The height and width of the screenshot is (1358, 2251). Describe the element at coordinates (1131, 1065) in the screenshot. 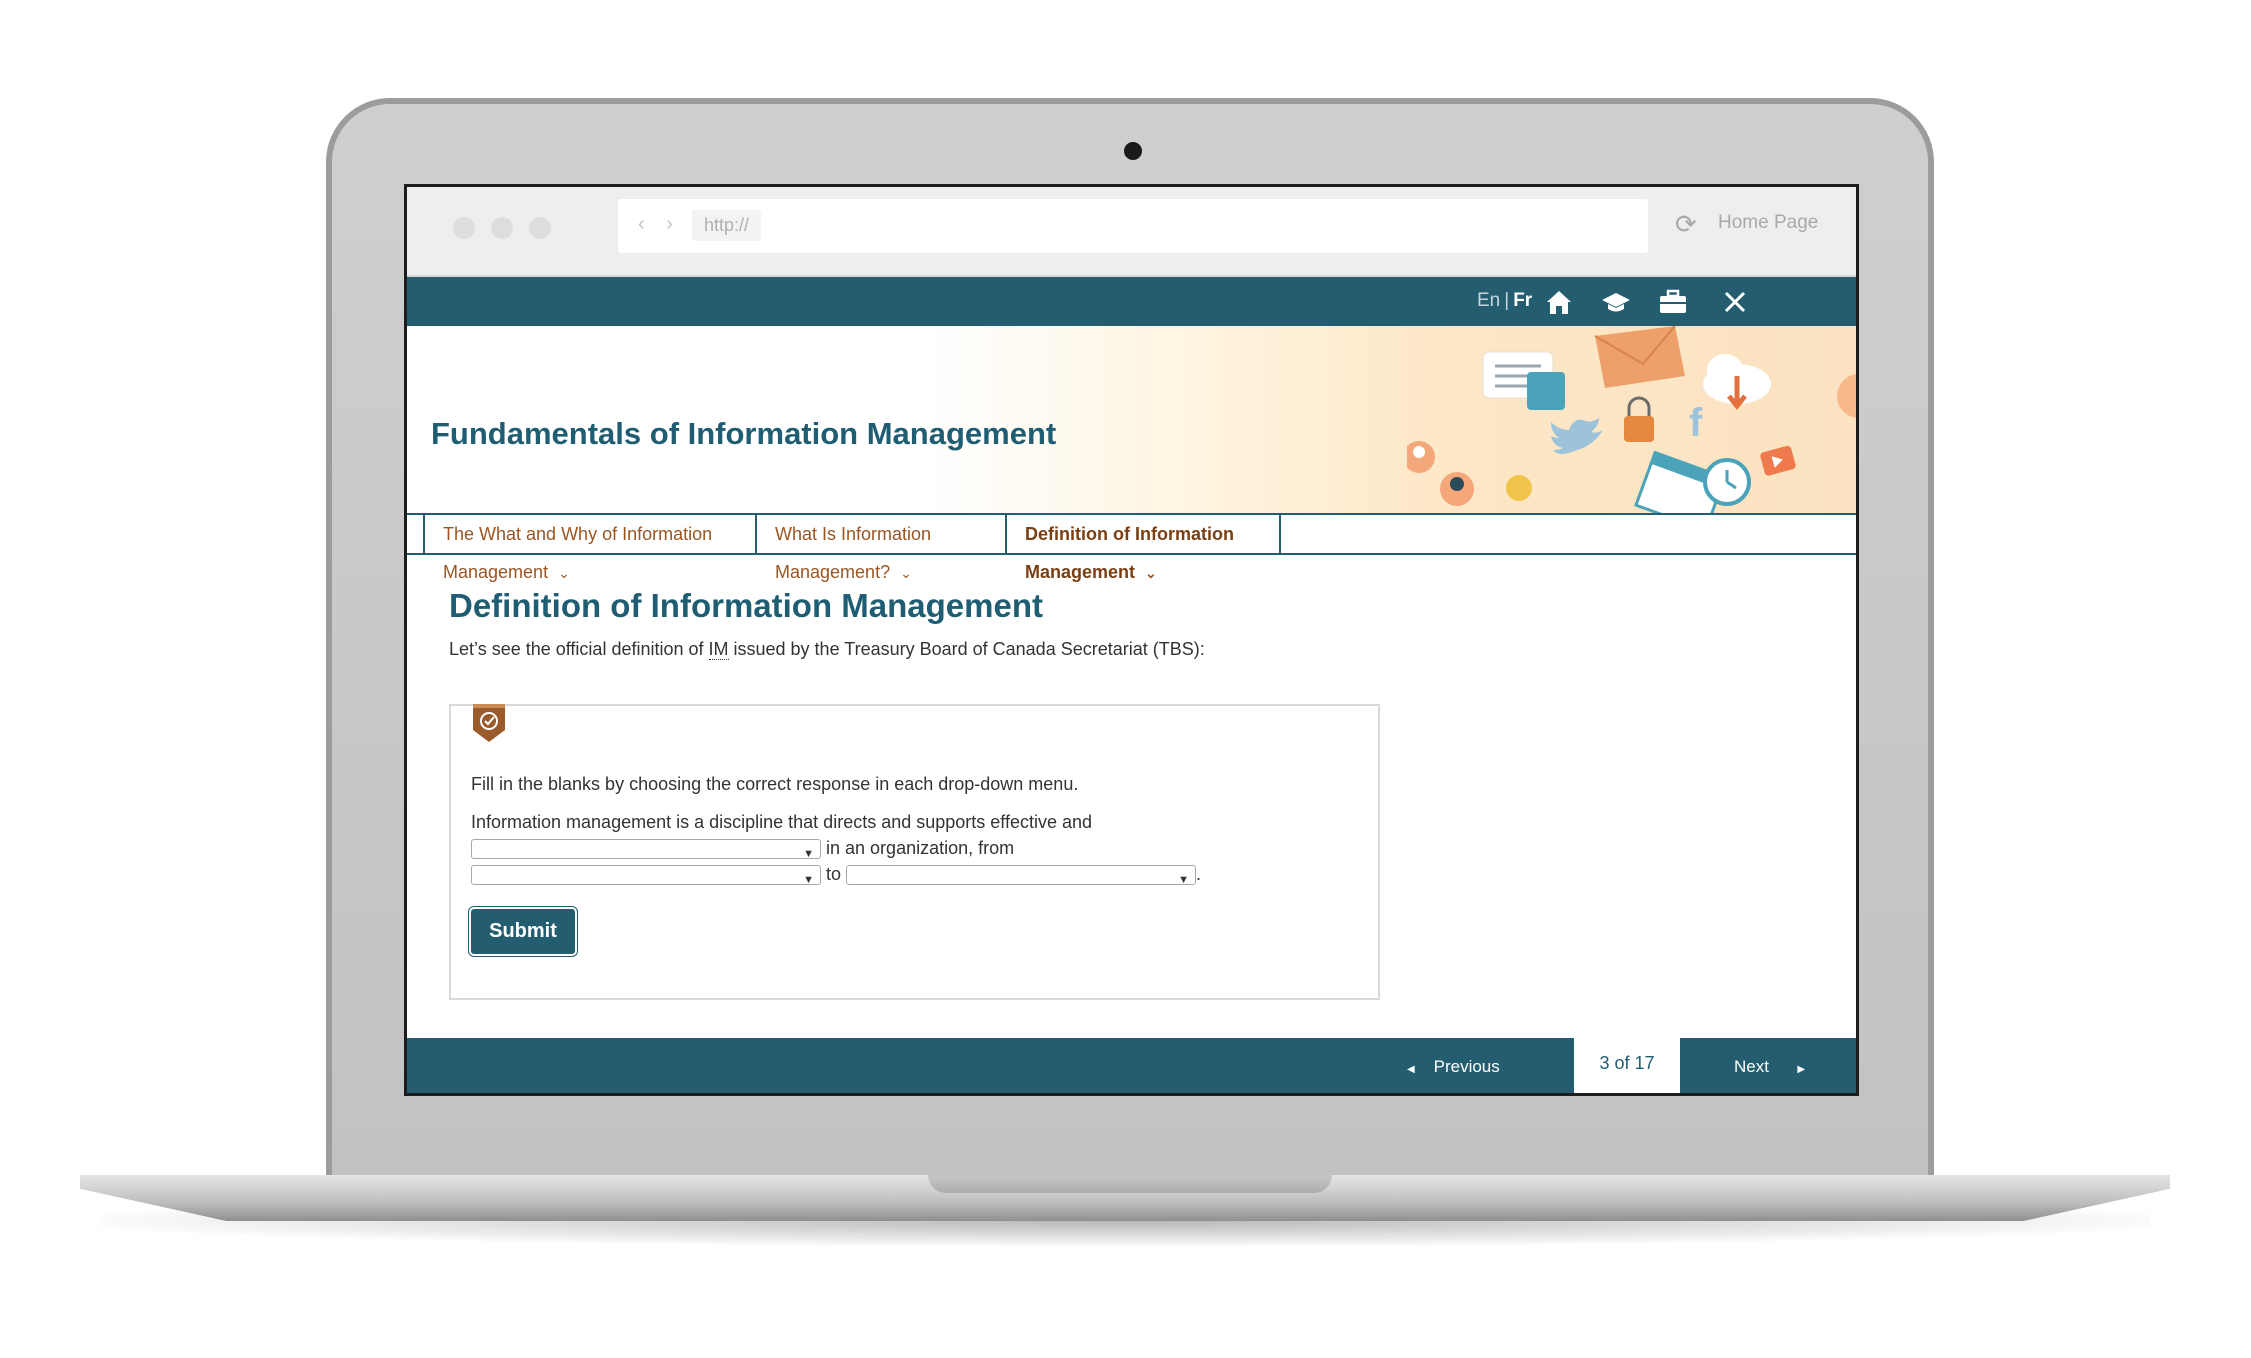

I see `page-navigation-footer: ◀ Previous 3 of 17 Next ▶` at that location.